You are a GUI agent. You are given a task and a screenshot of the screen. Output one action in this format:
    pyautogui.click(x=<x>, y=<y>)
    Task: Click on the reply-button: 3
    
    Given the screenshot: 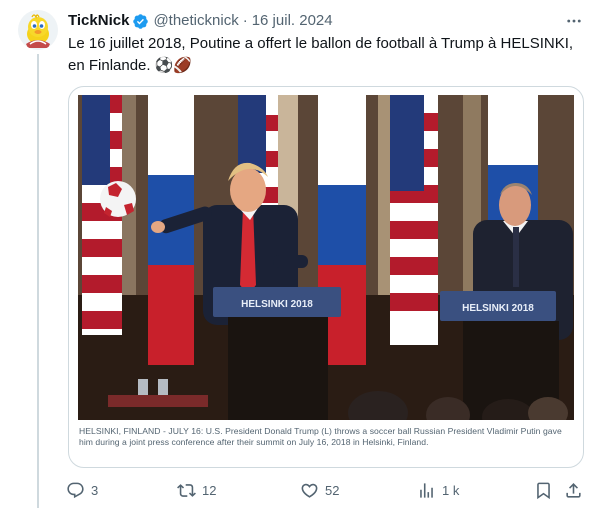 What is the action you would take?
    pyautogui.click(x=82, y=490)
    